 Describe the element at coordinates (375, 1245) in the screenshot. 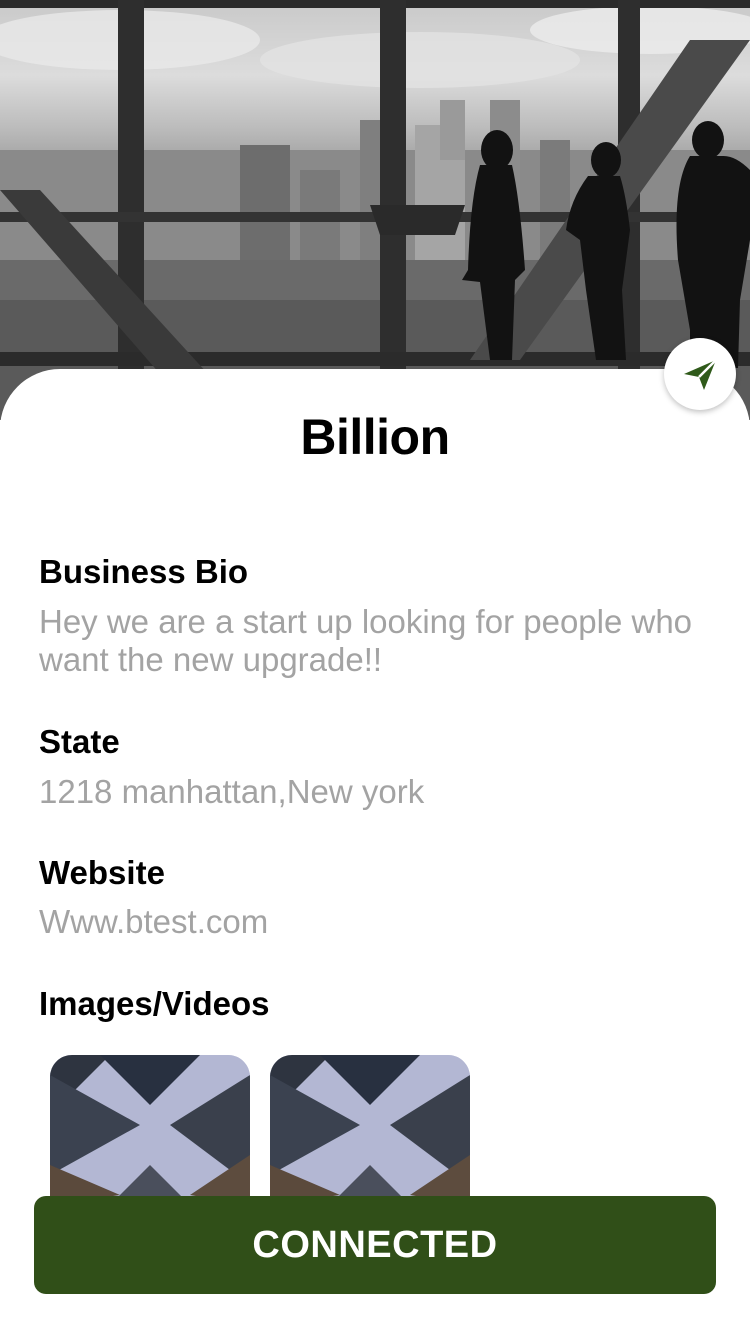

I see `connected-button: CONNECTED` at that location.